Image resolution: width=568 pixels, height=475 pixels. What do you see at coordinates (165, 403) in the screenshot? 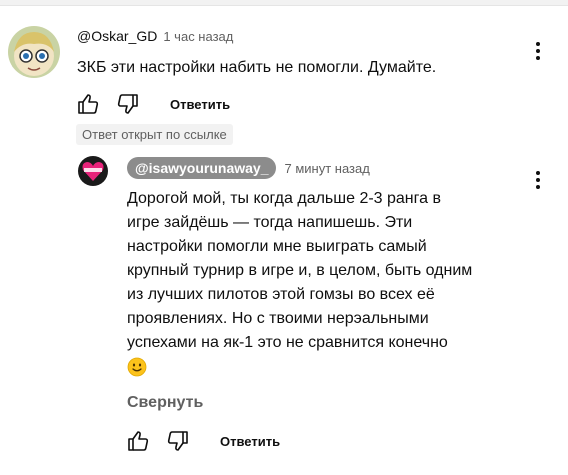
I see `collapse-button: Свернуть` at bounding box center [165, 403].